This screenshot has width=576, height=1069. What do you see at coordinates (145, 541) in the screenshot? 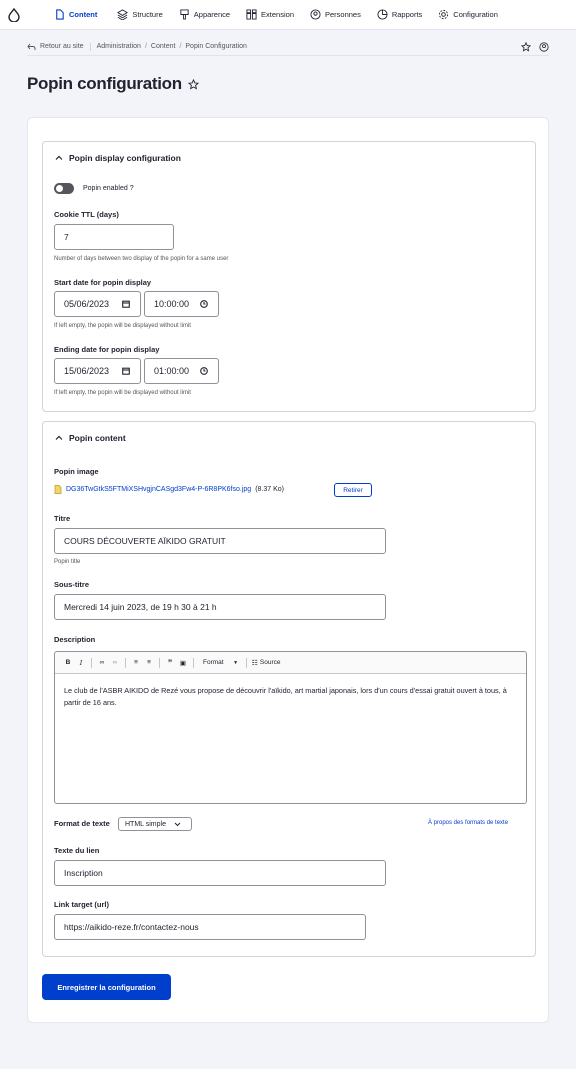
I see `titre-value: COURS DÉCOUVERTE AÏKIDO GRATUIT` at bounding box center [145, 541].